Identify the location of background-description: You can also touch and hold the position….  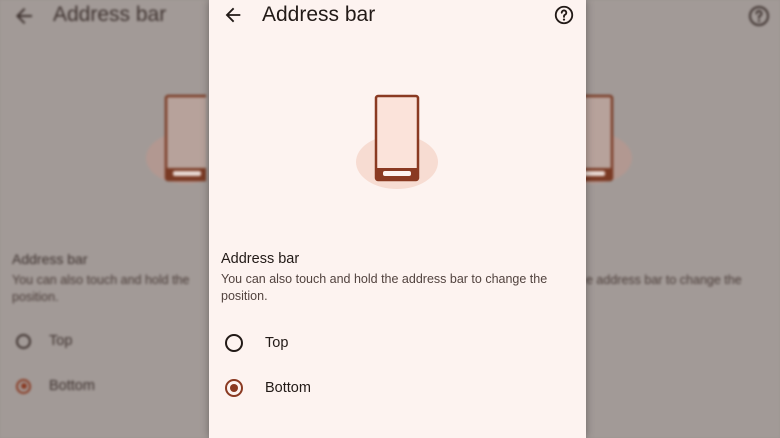
(101, 288).